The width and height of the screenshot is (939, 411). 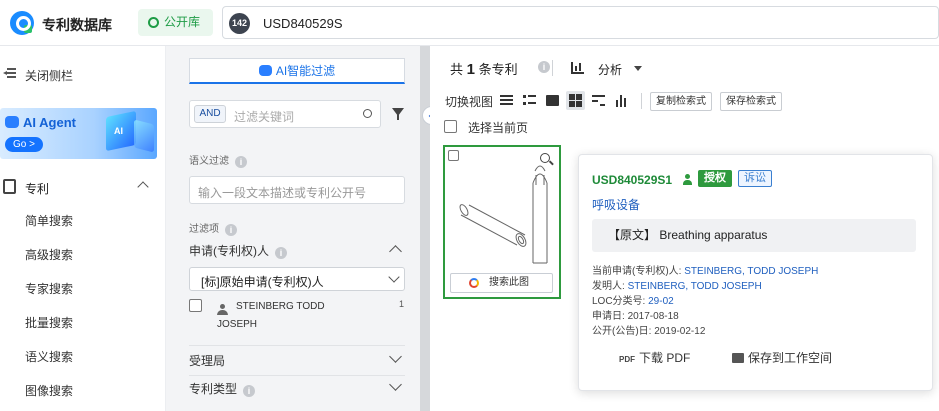 What do you see at coordinates (238, 250) in the screenshot?
I see `applicant-group-label: 申请(专利权)人 i` at bounding box center [238, 250].